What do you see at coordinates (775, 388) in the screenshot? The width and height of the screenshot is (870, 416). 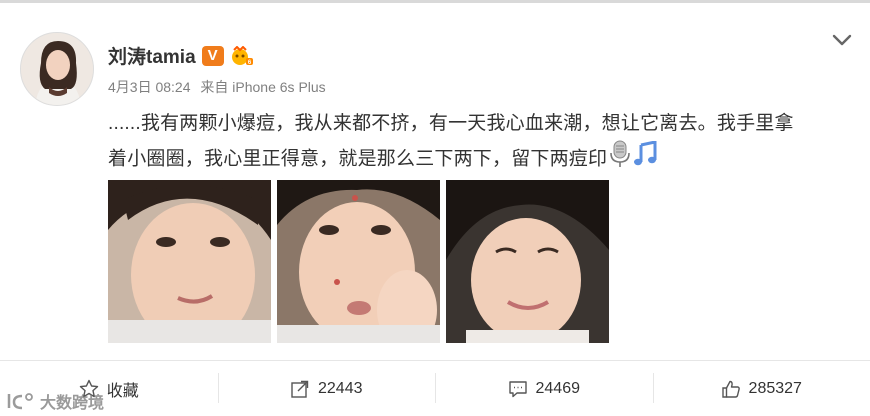 I see `like-count: 285327` at bounding box center [775, 388].